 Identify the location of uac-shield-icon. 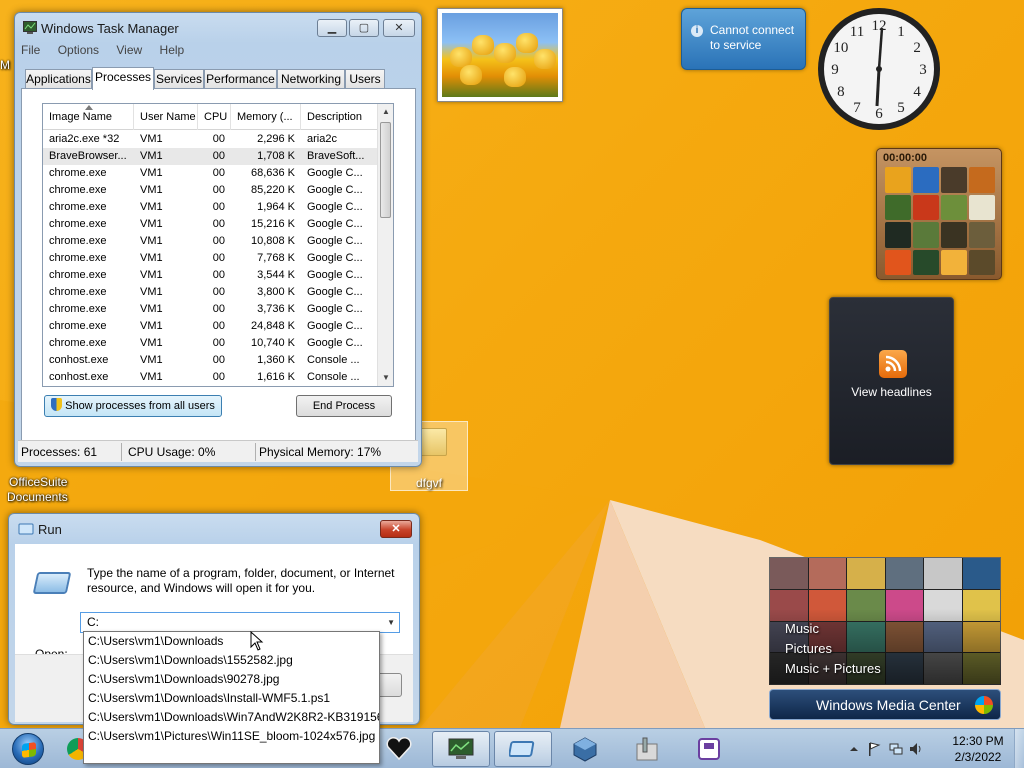
(57, 404).